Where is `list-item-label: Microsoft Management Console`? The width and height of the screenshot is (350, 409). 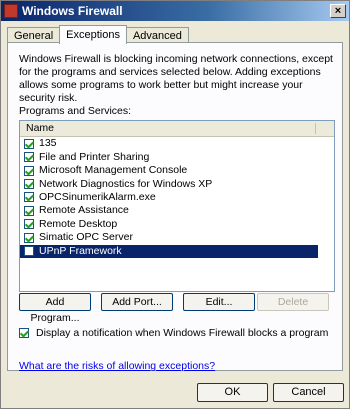 list-item-label: Microsoft Management Console is located at coordinates (113, 170).